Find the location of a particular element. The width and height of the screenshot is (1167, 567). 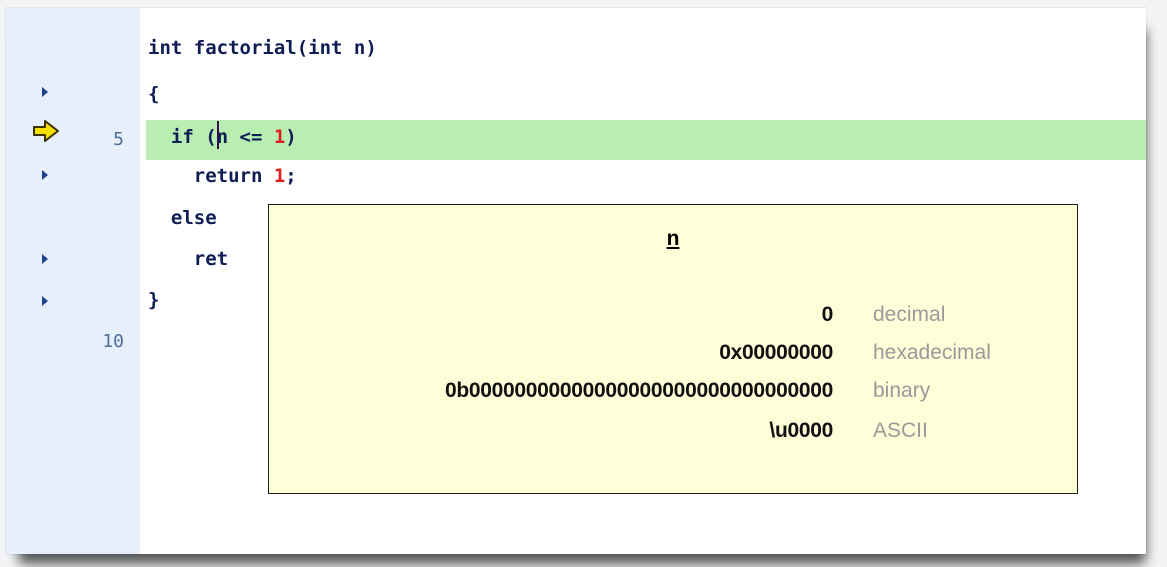

code-line-open-brace: { is located at coordinates (153, 94).